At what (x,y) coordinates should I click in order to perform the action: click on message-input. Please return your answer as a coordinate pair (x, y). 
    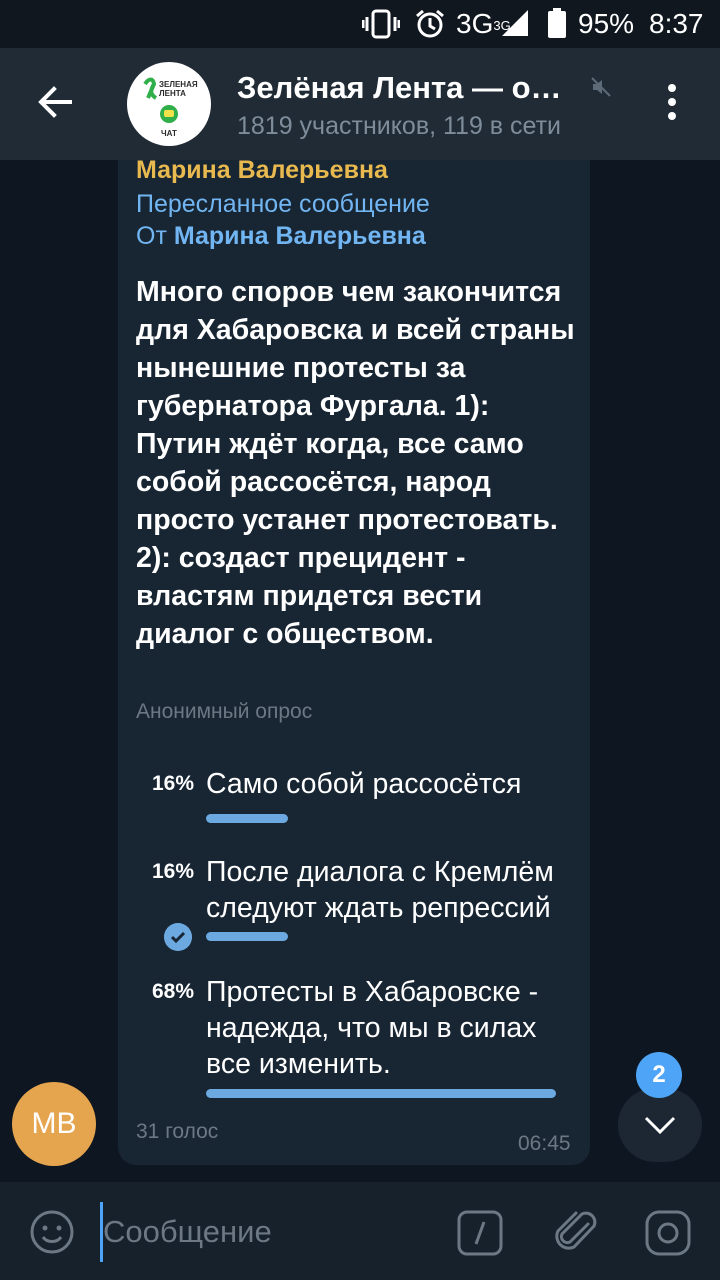
    Looking at the image, I should click on (271, 1232).